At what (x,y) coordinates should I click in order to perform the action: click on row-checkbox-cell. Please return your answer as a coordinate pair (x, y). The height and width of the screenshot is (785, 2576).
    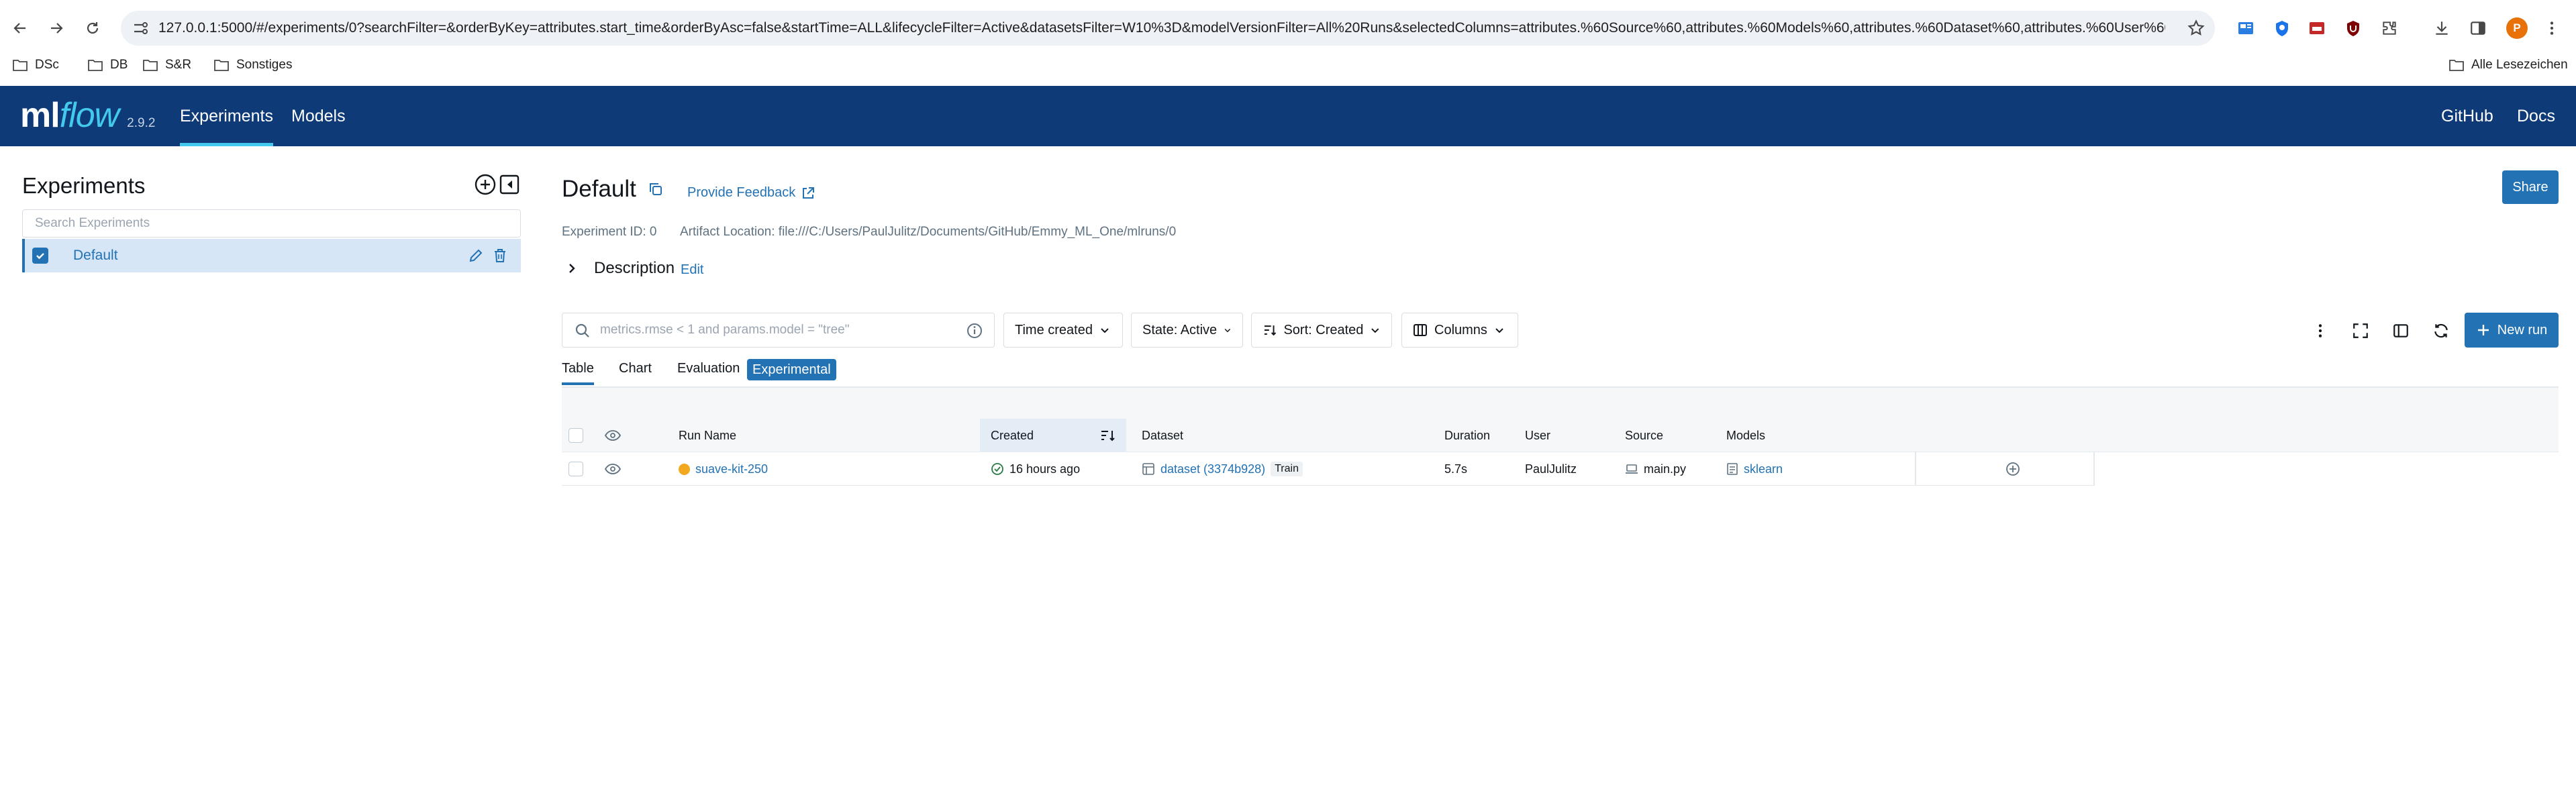
    Looking at the image, I should click on (575, 469).